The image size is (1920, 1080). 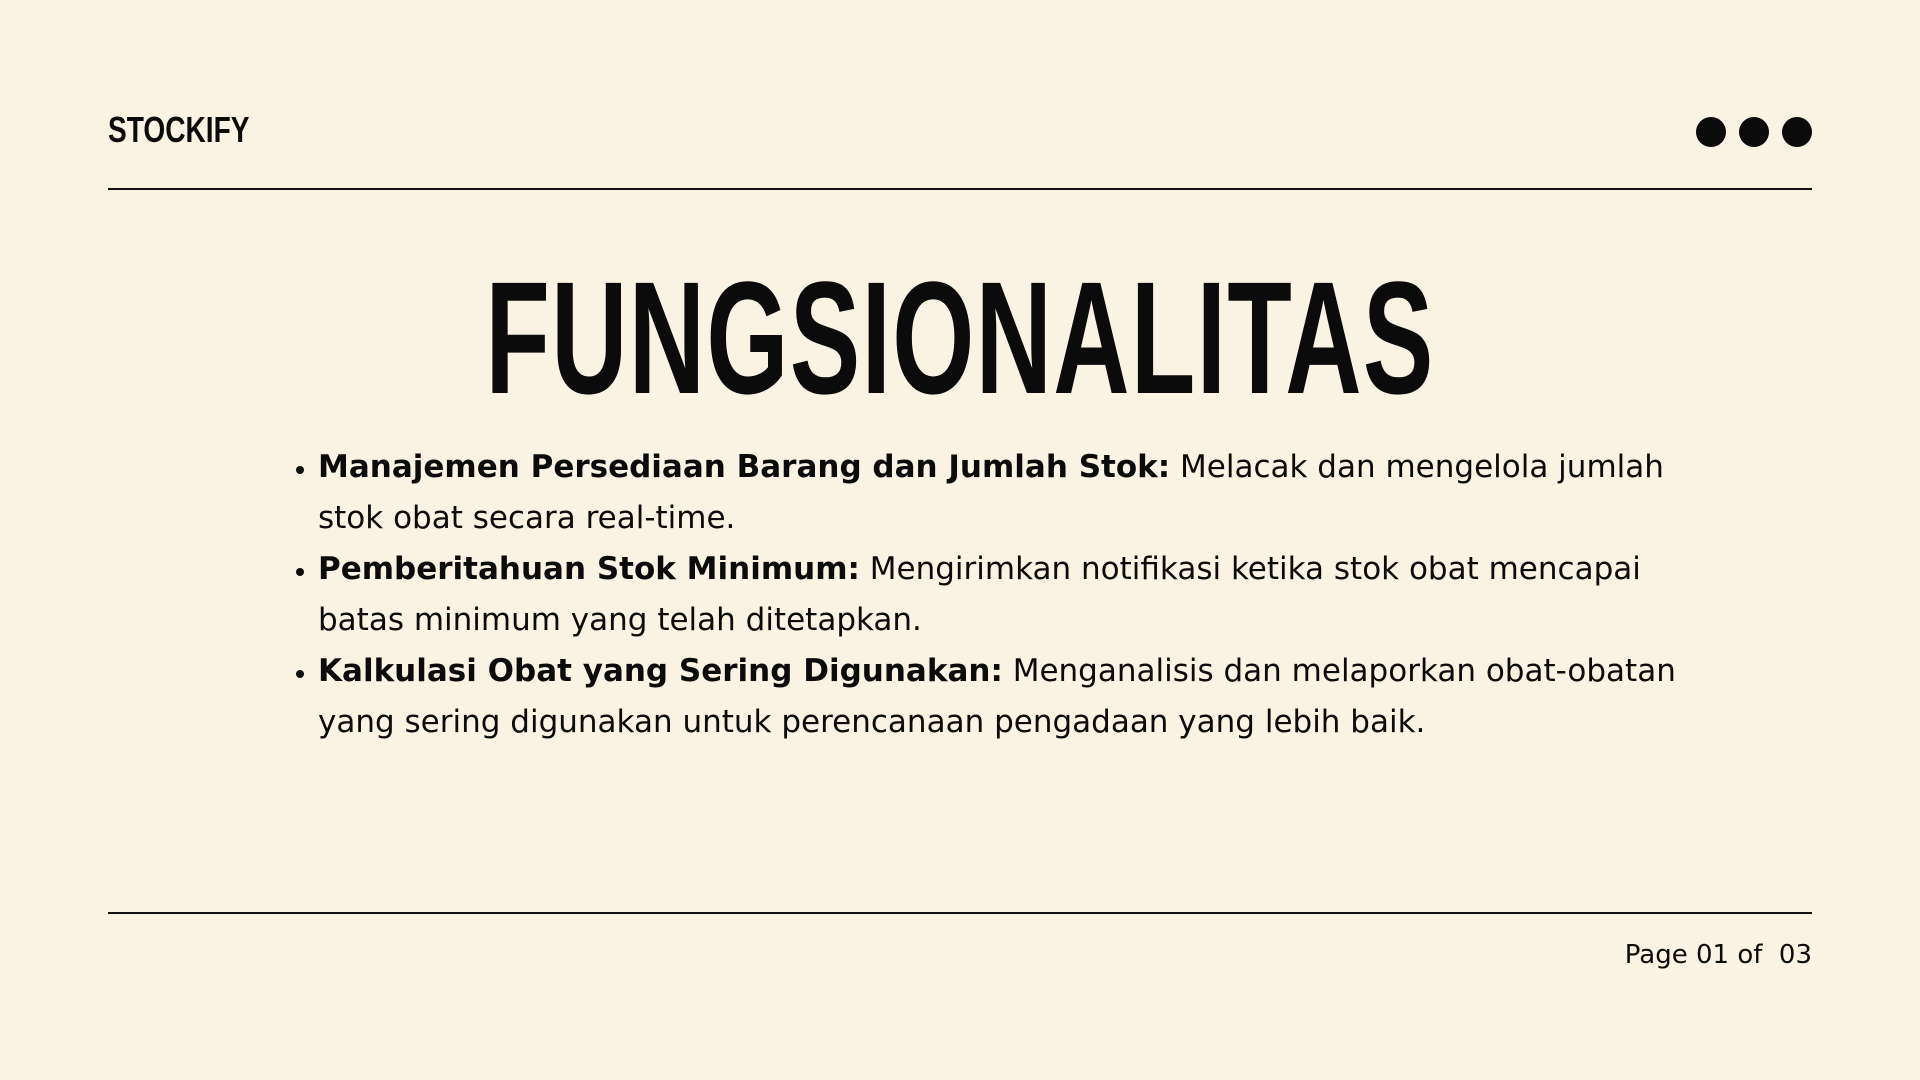 I want to click on page-title: FUNGSIONALITAS, so click(x=960, y=337).